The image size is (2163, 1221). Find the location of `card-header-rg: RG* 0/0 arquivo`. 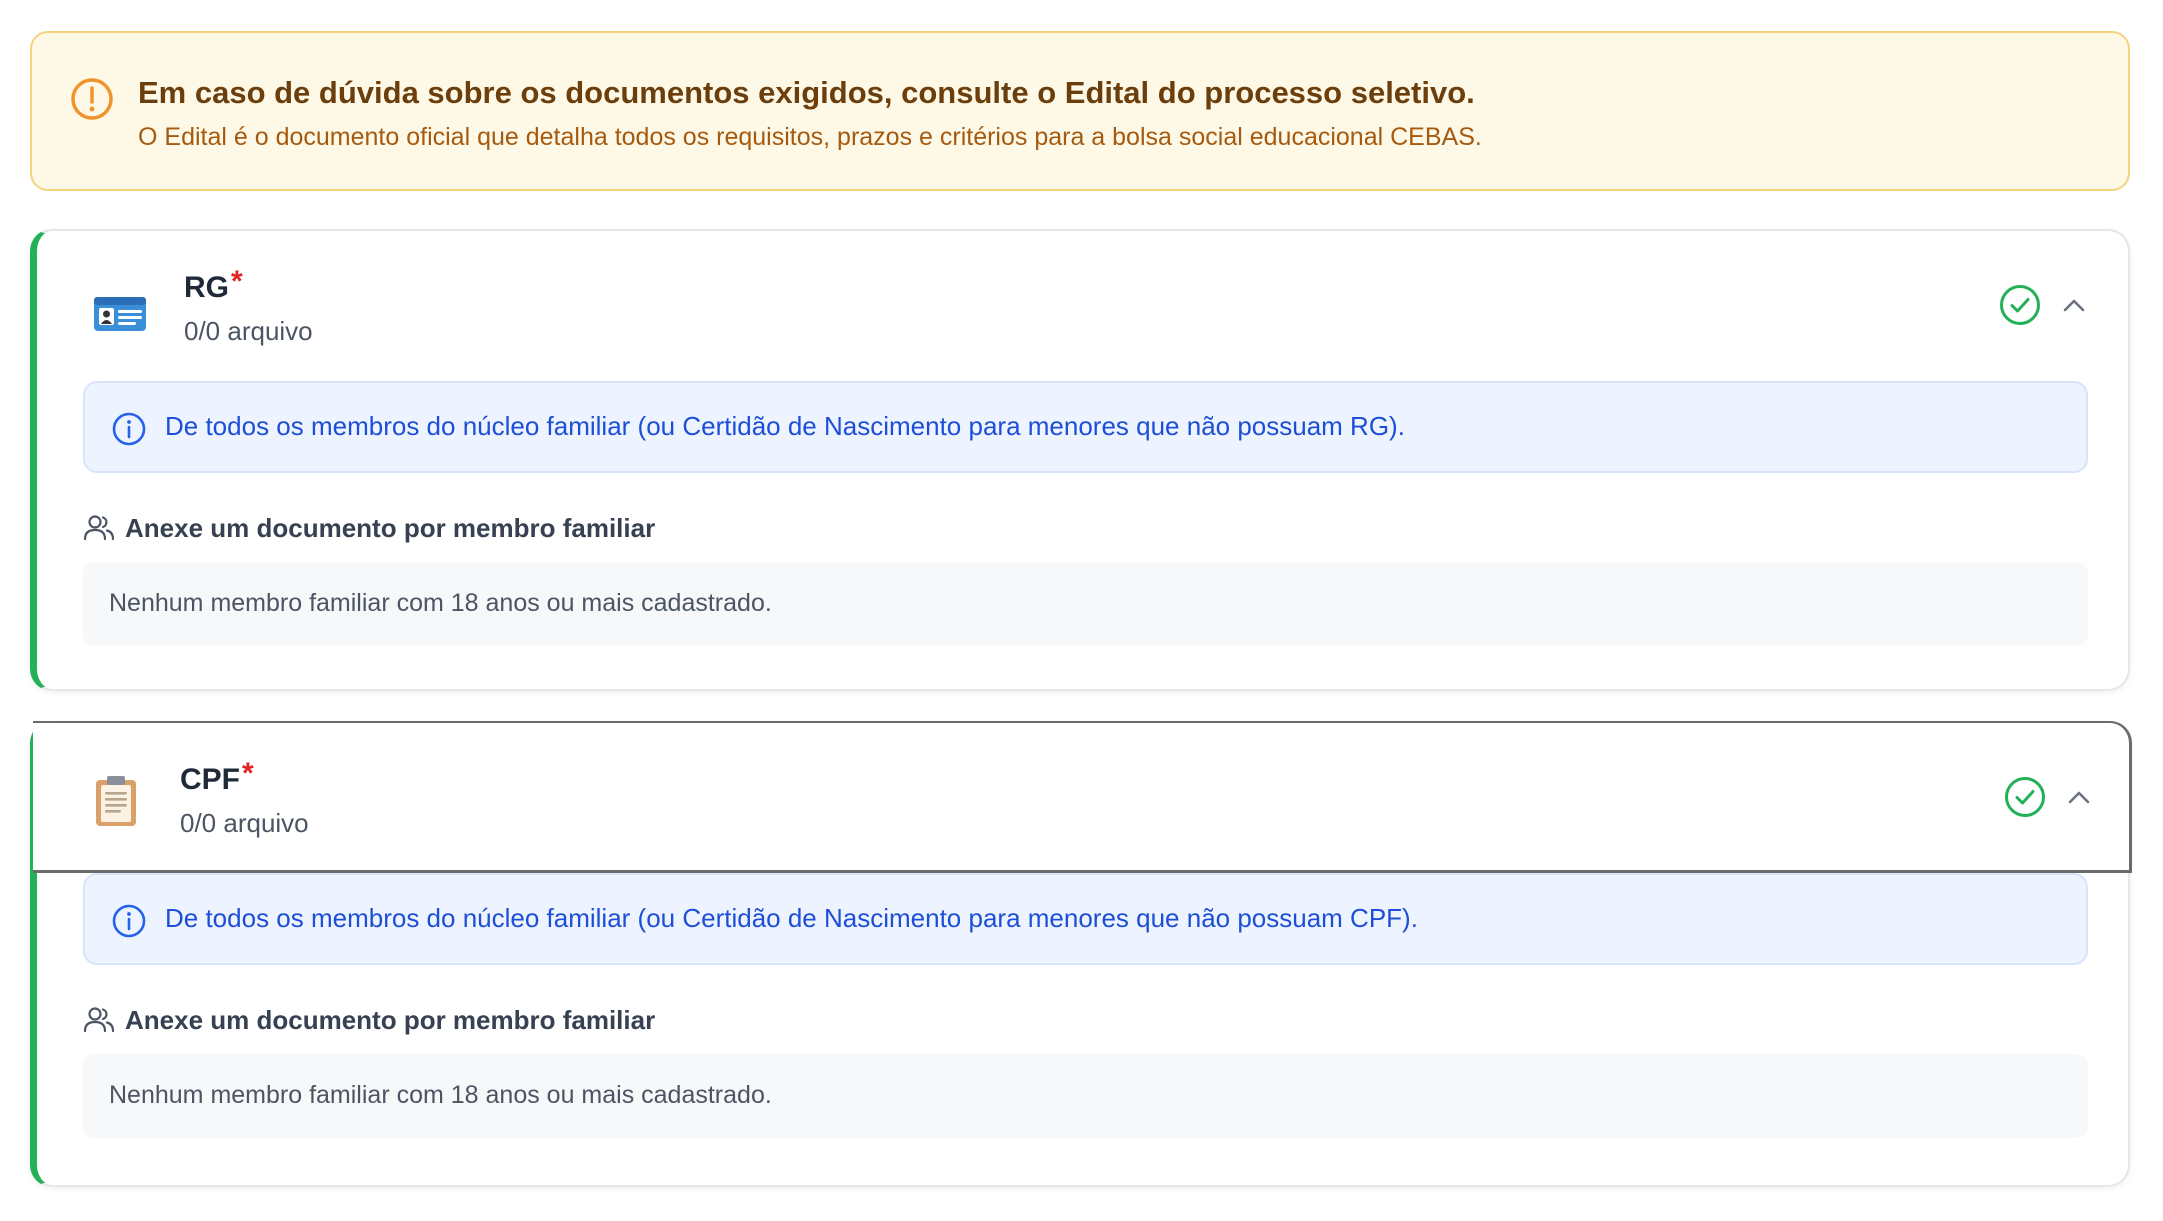

card-header-rg: RG* 0/0 arquivo is located at coordinates (1082, 306).